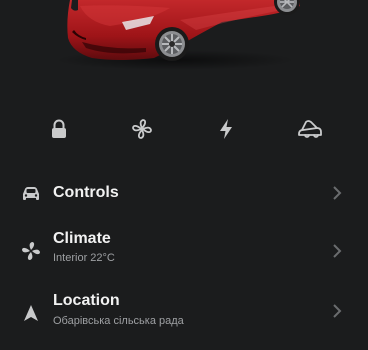 Image resolution: width=368 pixels, height=350 pixels. I want to click on frunk-button, so click(310, 129).